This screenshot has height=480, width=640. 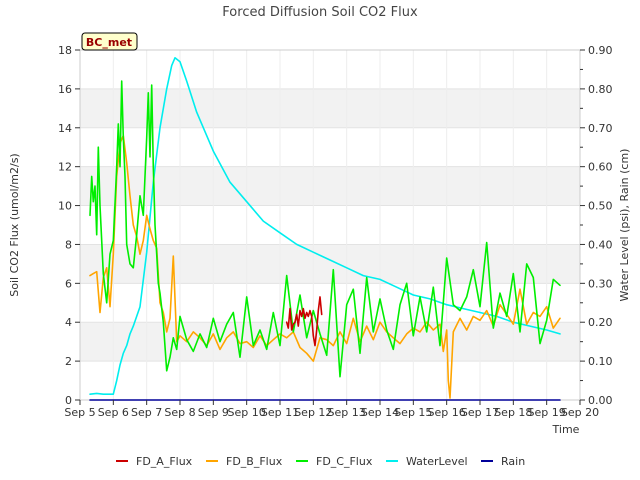 I want to click on right-tick-label: 0.40, so click(x=600, y=244).